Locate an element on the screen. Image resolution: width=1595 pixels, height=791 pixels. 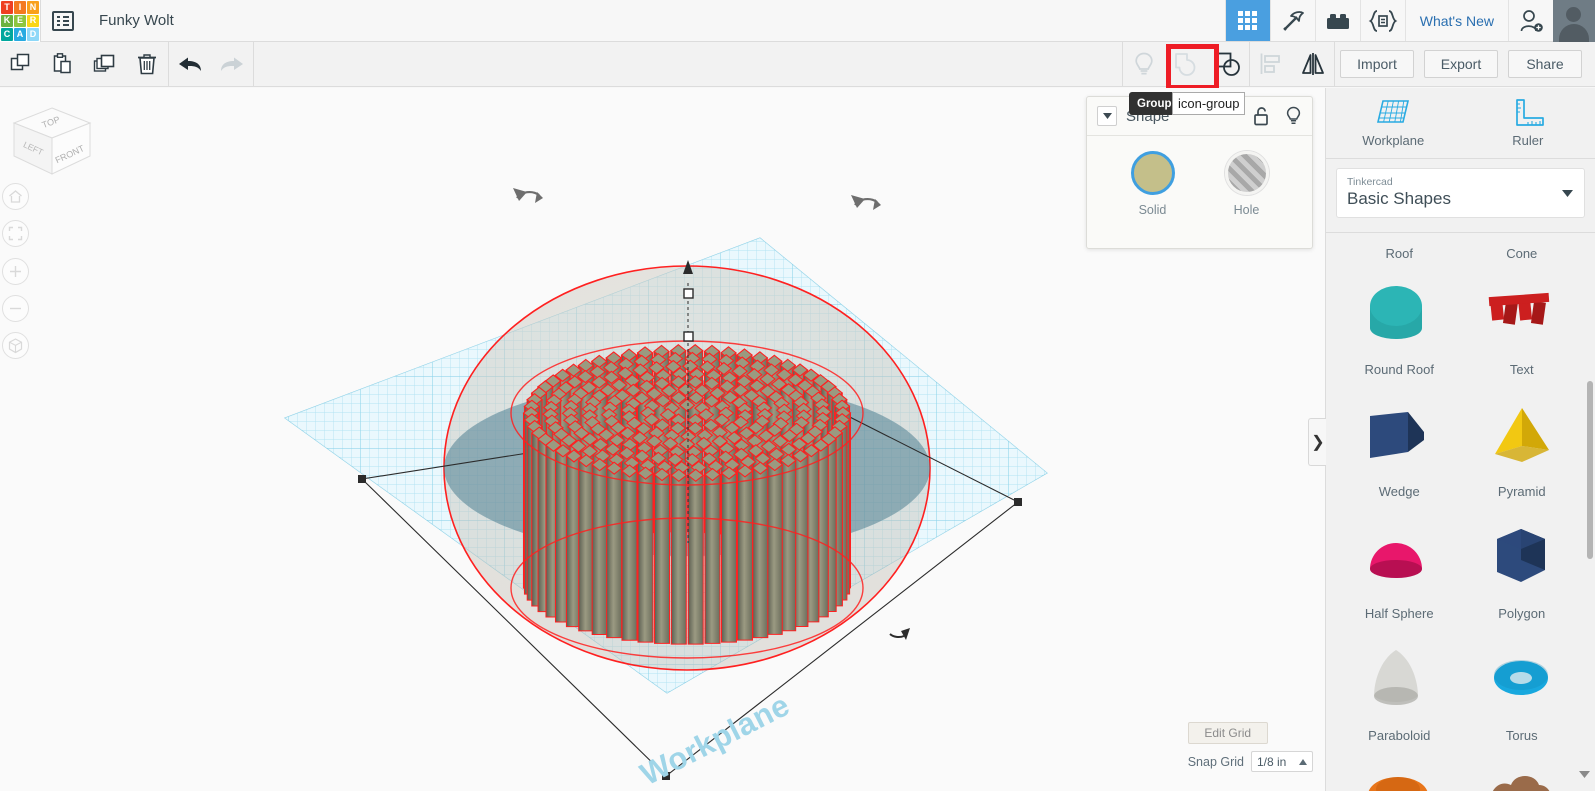
logo-tile-a: A is located at coordinates (20, 34).